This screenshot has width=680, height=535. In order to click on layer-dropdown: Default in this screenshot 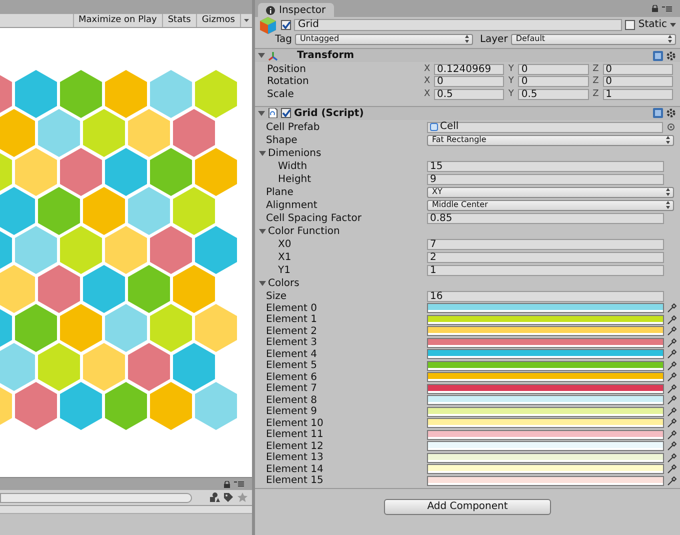, I will do `click(593, 39)`.